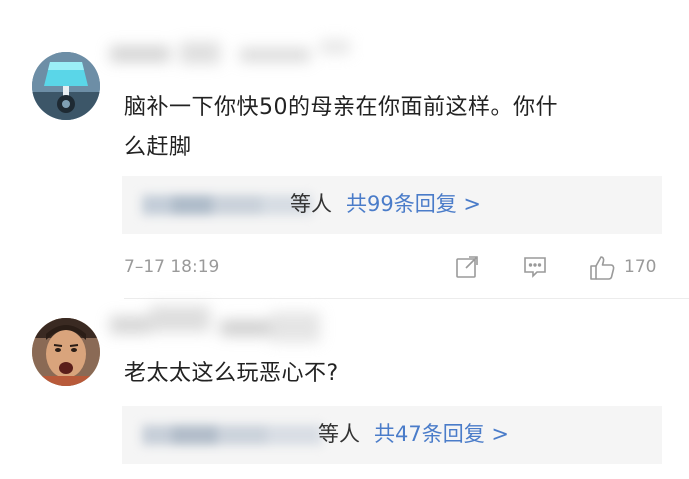 This screenshot has width=689, height=479. I want to click on comment-text: 老太太这么玩恶心不?, so click(394, 374).